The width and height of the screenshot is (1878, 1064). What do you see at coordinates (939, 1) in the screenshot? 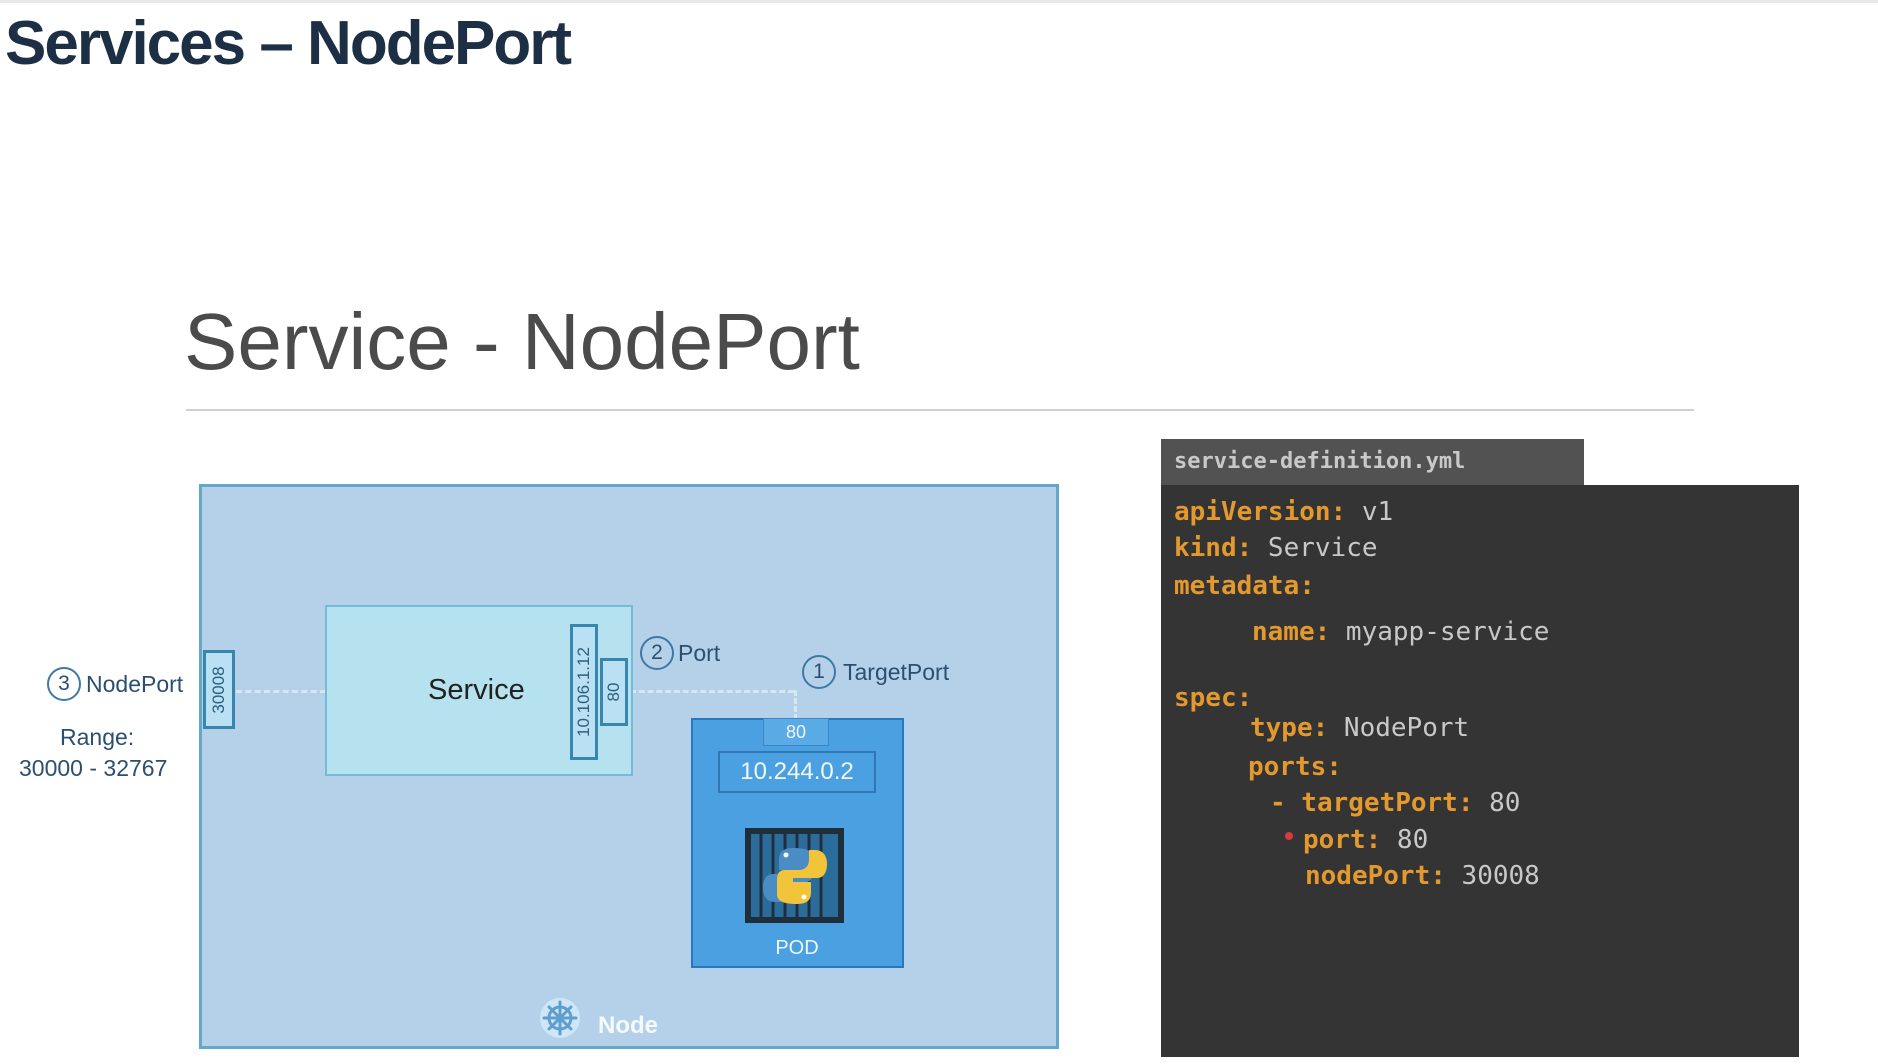
I see `top-border` at bounding box center [939, 1].